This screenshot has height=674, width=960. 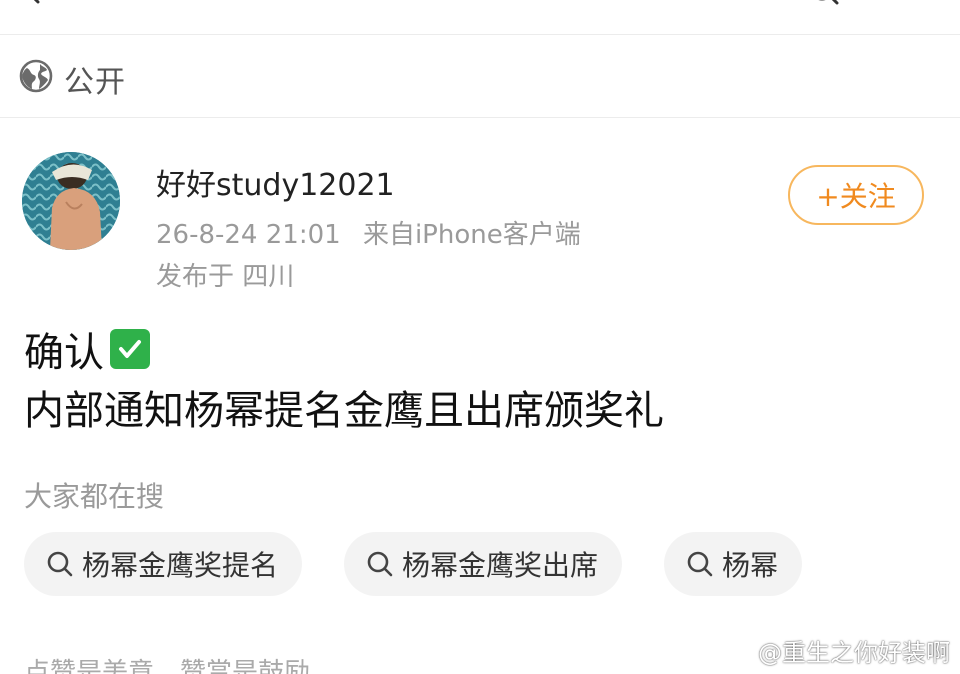 I want to click on post-time: 26-8-24 21:01, so click(x=248, y=235).